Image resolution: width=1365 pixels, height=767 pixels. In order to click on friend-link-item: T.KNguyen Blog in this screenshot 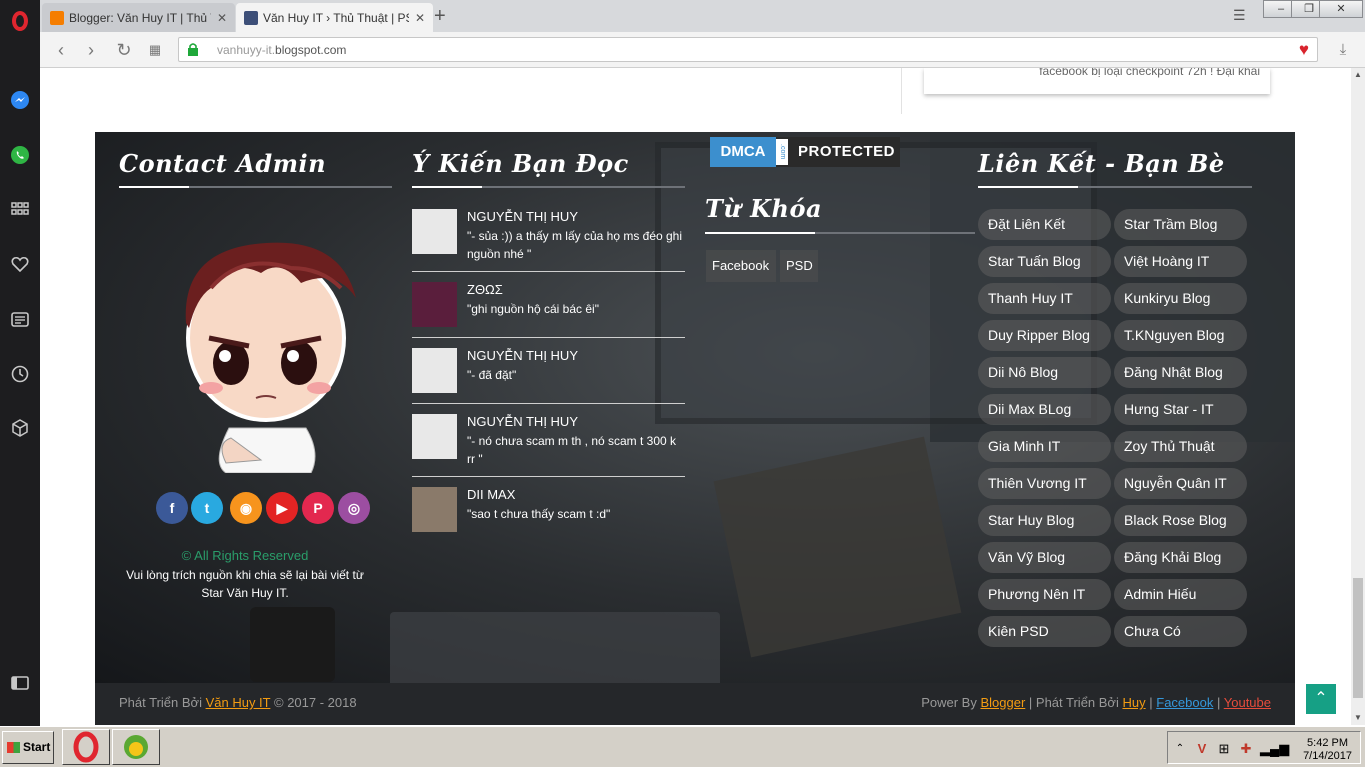, I will do `click(1180, 335)`.